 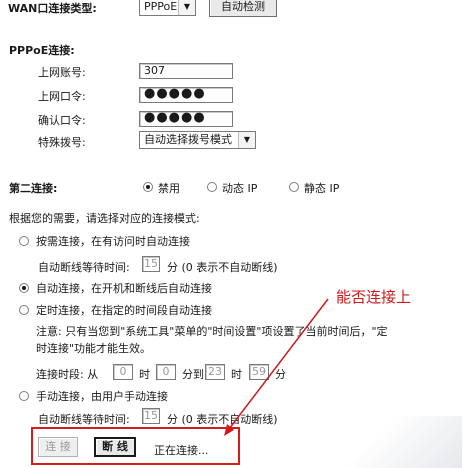 I want to click on annotation-arrow-icon, so click(x=276, y=367).